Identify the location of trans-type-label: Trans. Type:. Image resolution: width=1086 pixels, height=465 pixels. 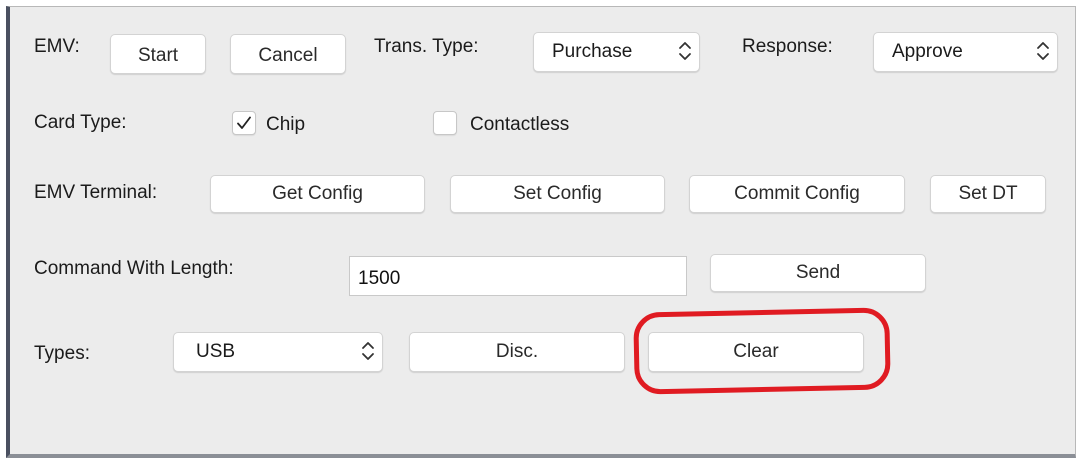
(426, 46).